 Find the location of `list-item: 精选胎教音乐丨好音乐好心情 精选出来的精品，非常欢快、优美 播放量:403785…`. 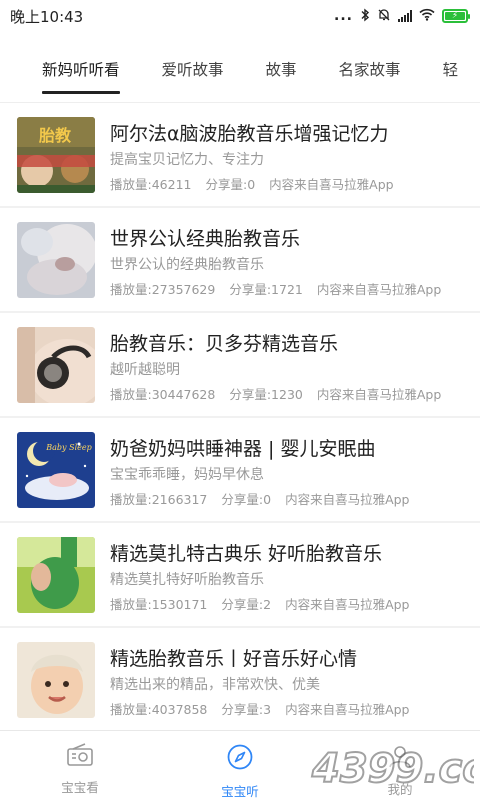

list-item: 精选胎教音乐丨好音乐好心情 精选出来的精品，非常欢快、优美 播放量:403785… is located at coordinates (240, 680).